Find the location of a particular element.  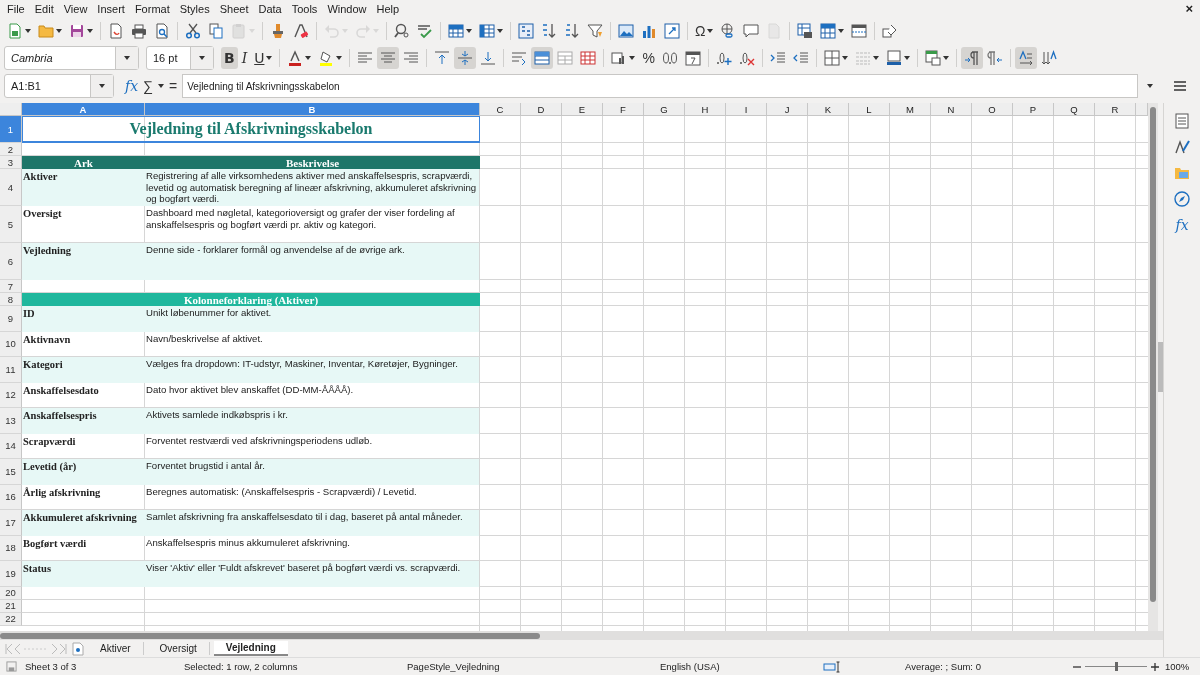

row-header: 12 is located at coordinates (11, 395).